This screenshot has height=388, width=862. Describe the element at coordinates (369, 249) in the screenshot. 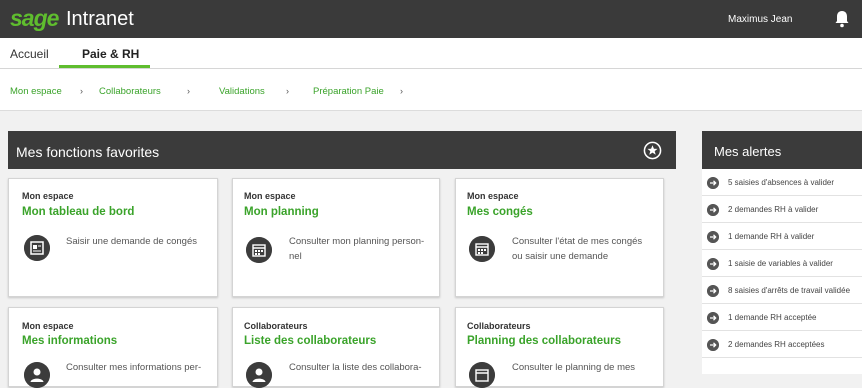

I see `card-description: Consulter mon planning person- nel` at that location.